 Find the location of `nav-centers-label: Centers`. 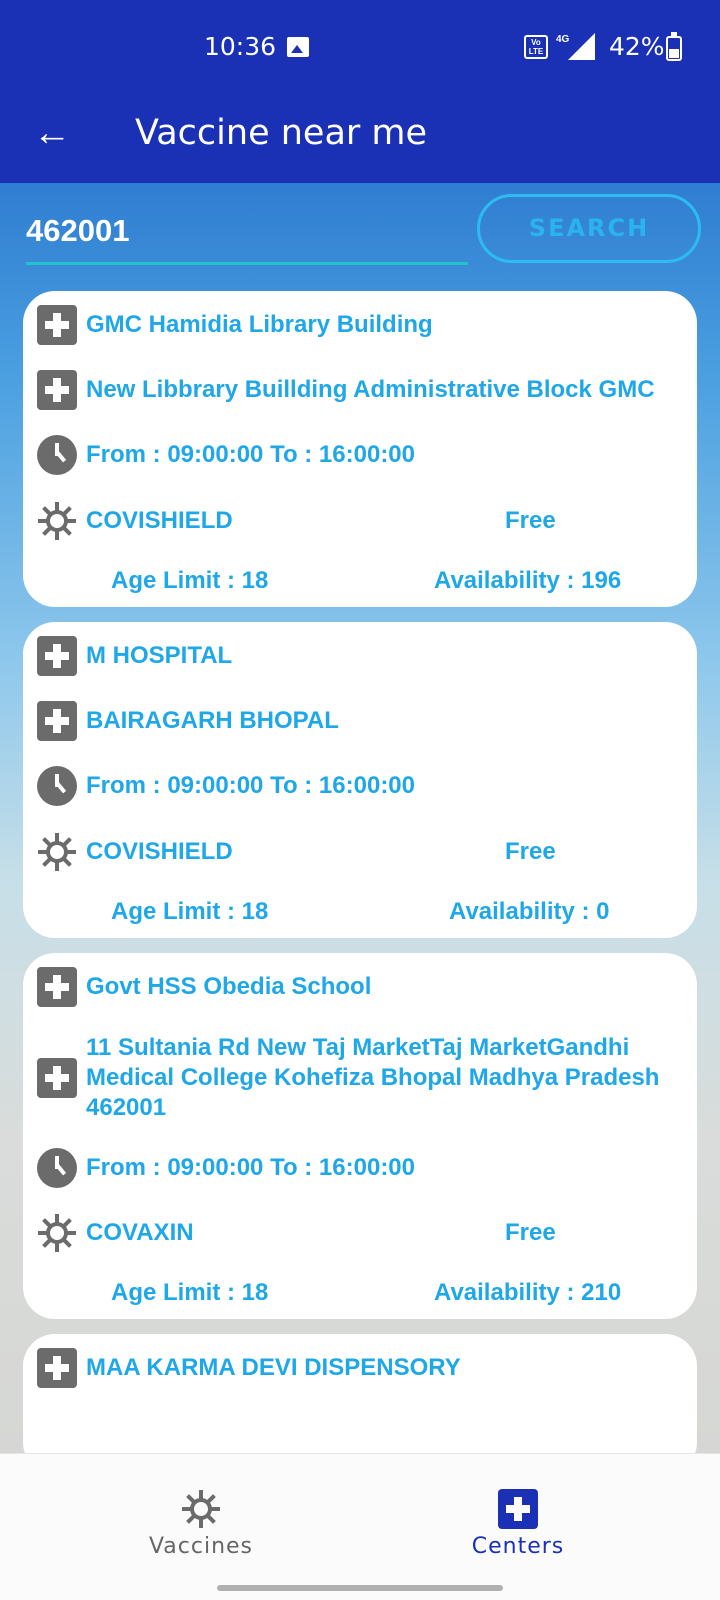

nav-centers-label: Centers is located at coordinates (518, 1546).